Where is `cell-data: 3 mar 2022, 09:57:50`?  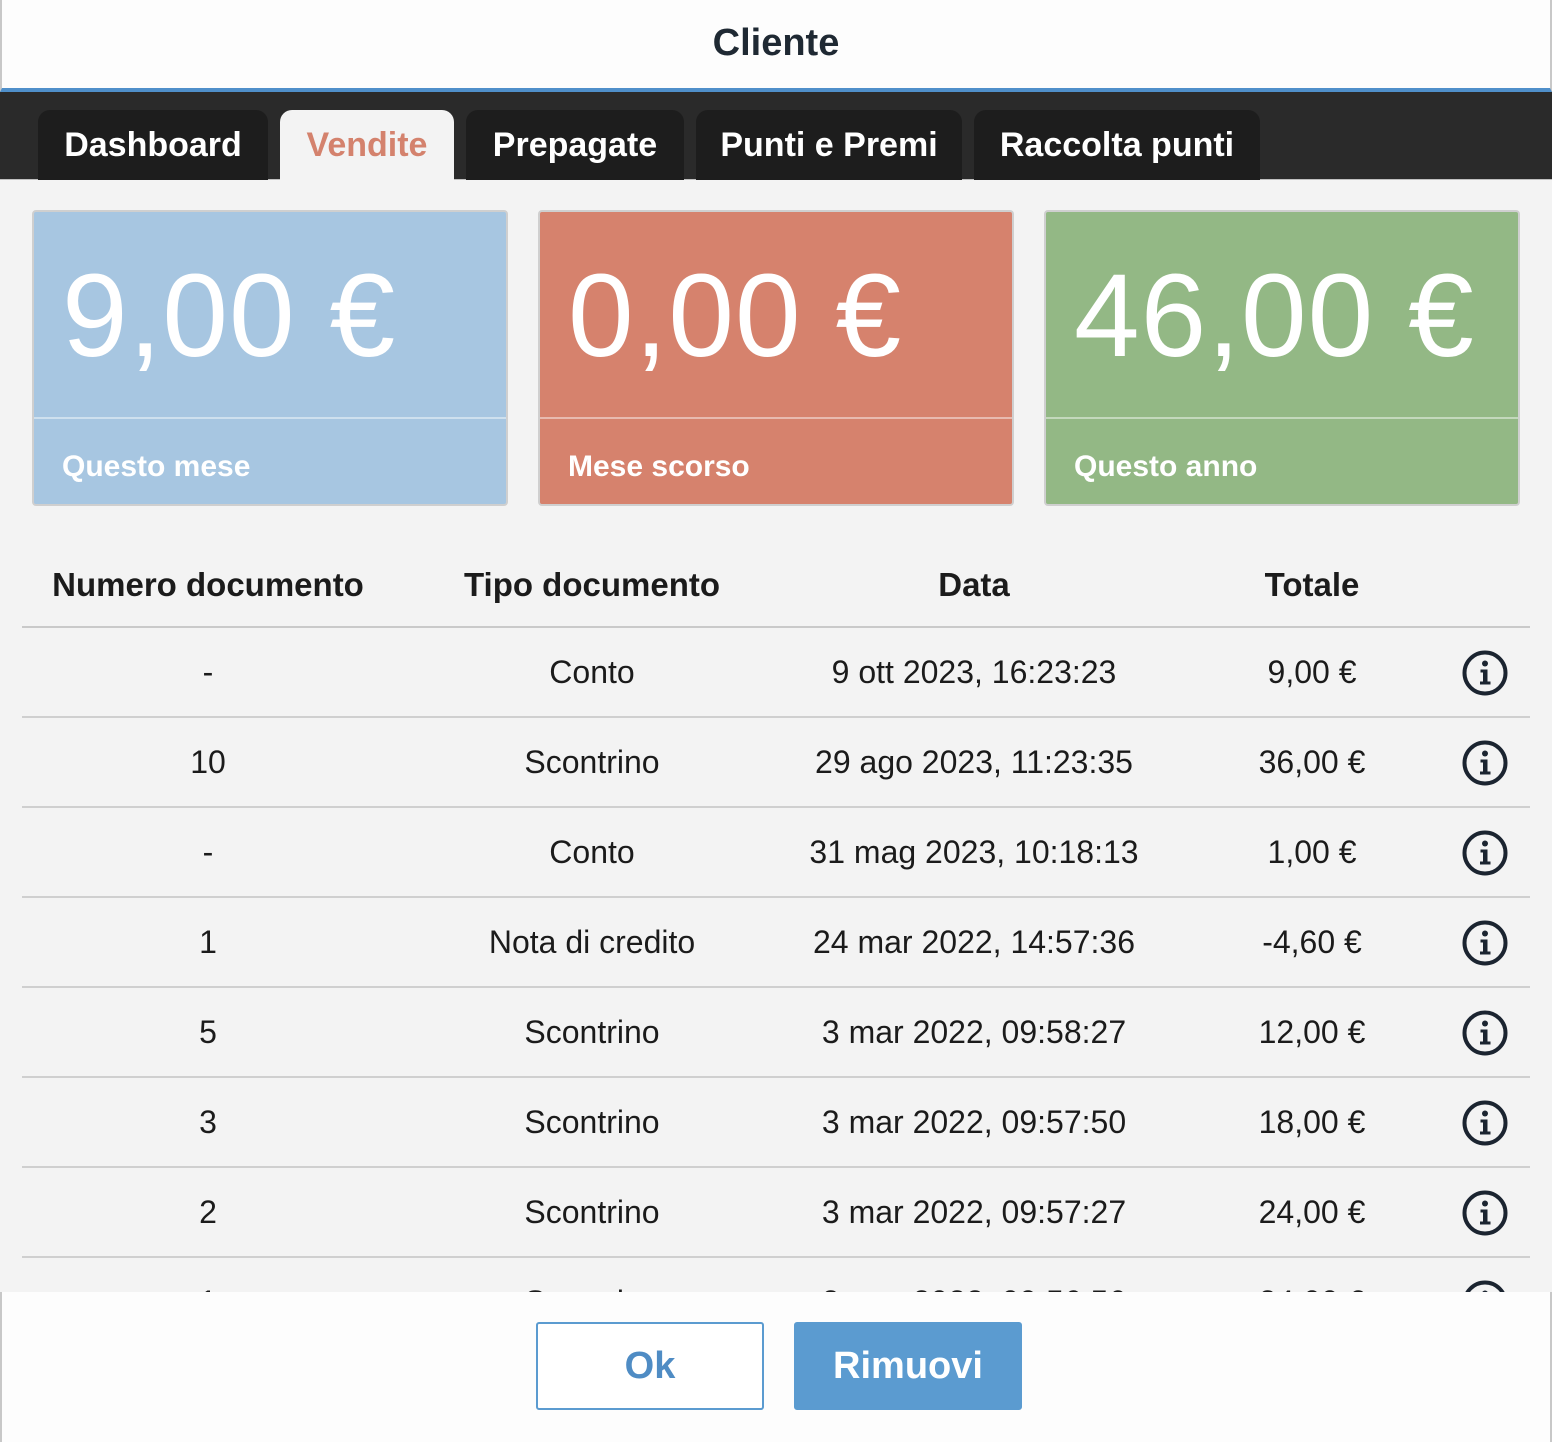 cell-data: 3 mar 2022, 09:57:50 is located at coordinates (974, 1122).